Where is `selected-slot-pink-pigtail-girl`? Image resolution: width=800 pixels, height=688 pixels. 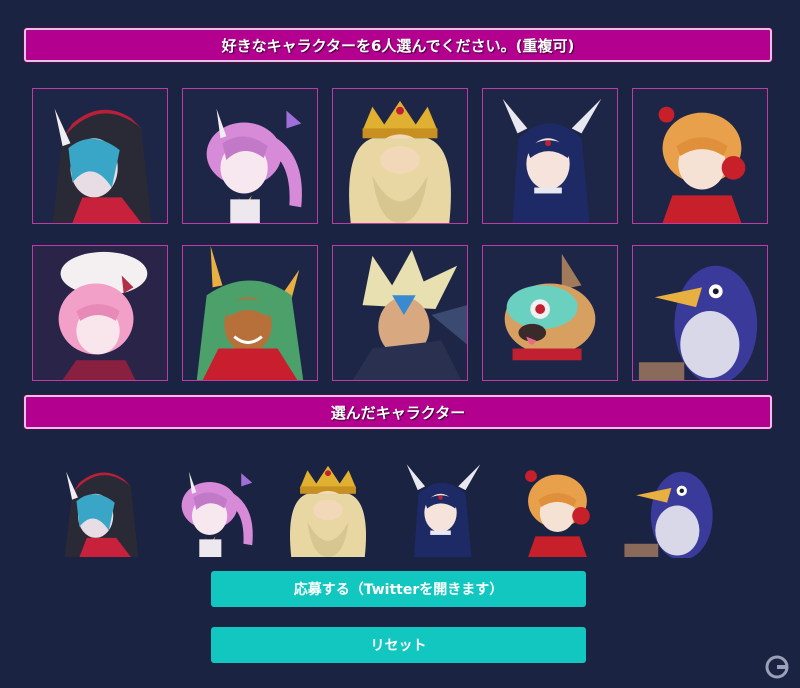 selected-slot-pink-pigtail-girl is located at coordinates (214, 507).